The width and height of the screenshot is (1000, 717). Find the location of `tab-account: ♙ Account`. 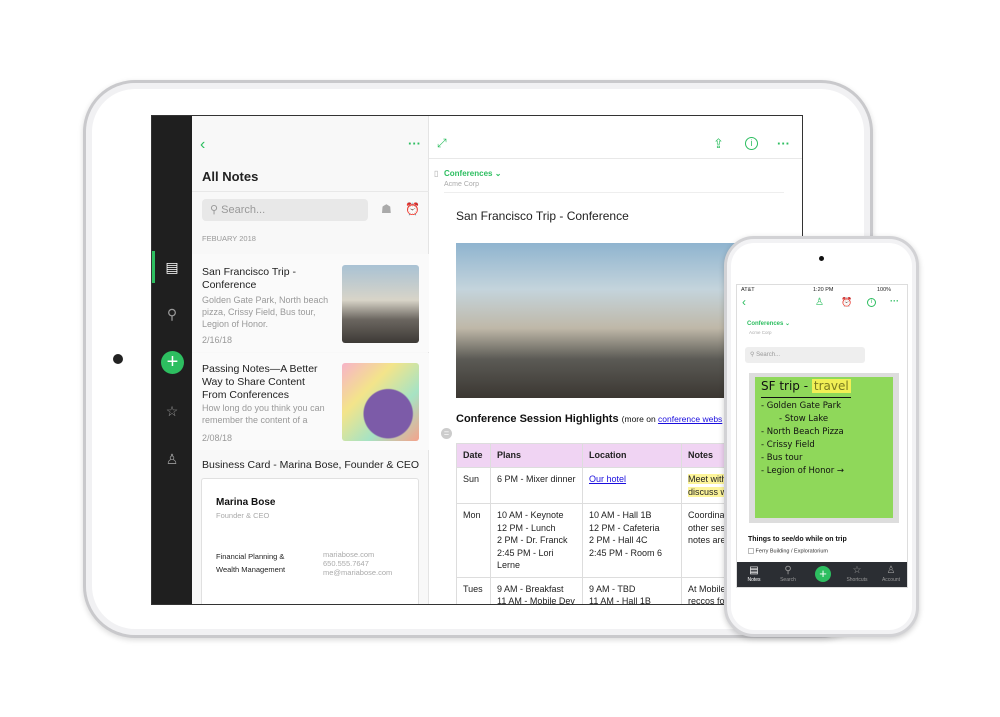

tab-account: ♙ Account is located at coordinates (890, 574).